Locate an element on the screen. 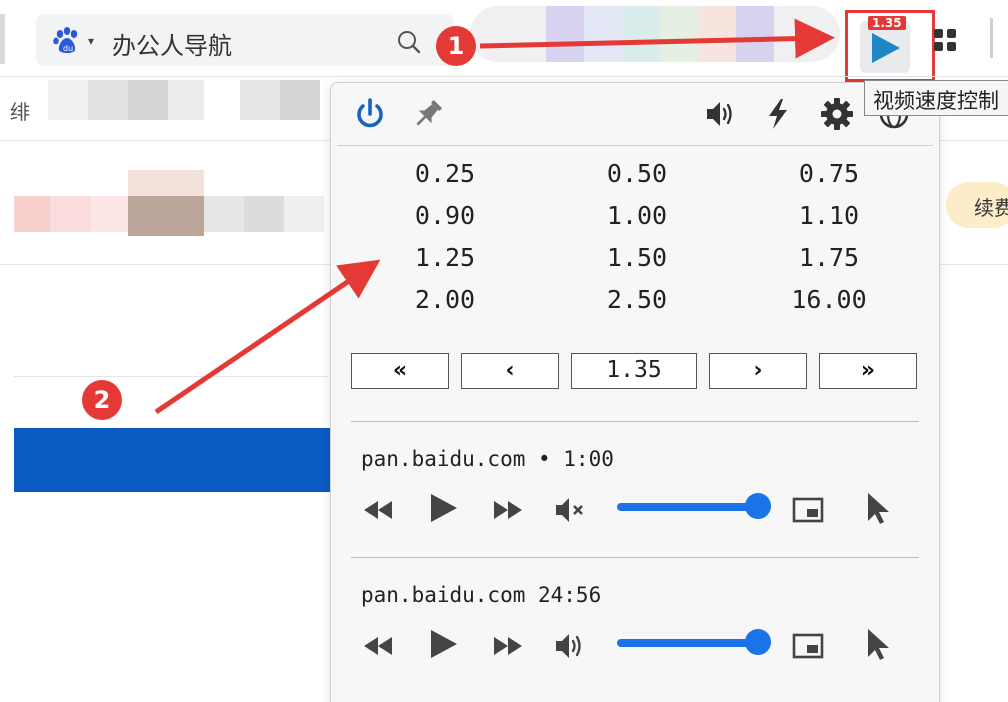 The height and width of the screenshot is (702, 1008). speed-preset: 1.75 is located at coordinates (829, 257).